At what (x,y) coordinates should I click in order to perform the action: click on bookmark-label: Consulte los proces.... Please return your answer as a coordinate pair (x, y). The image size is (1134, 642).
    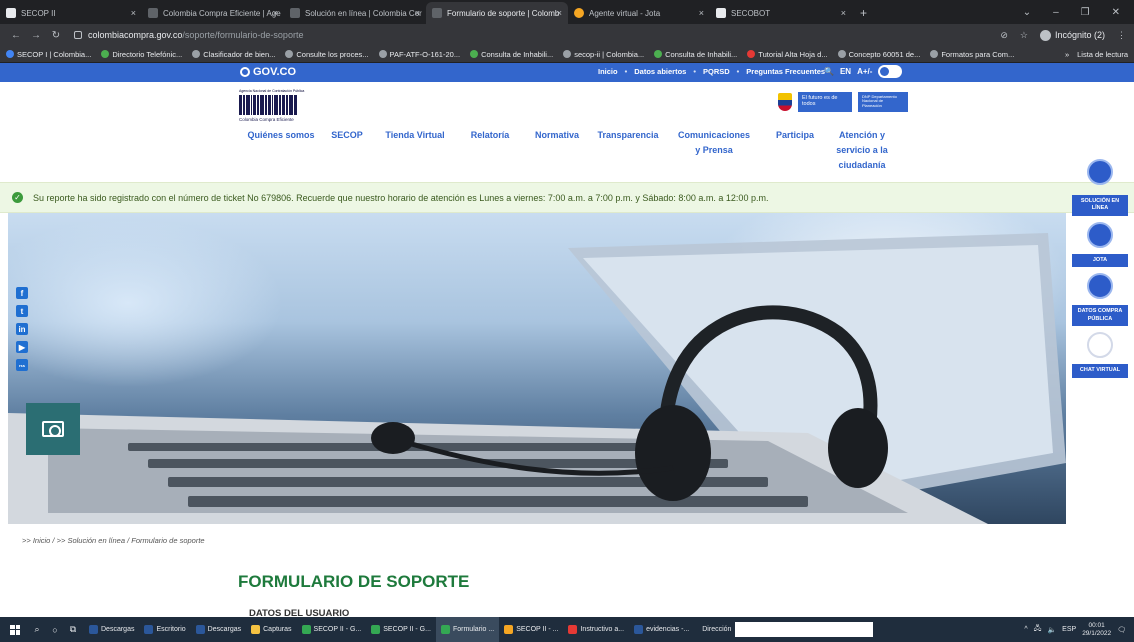
    Looking at the image, I should click on (332, 54).